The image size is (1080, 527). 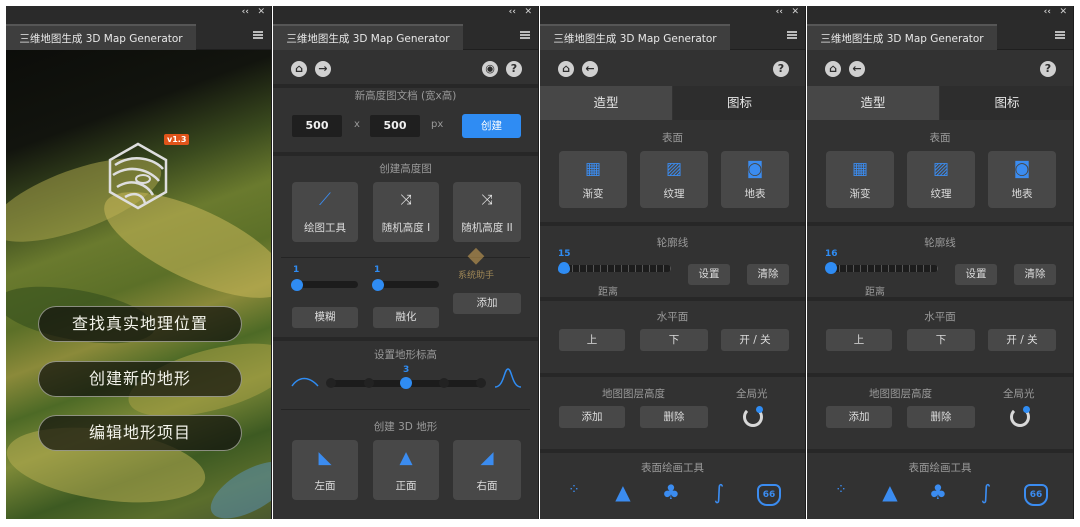 What do you see at coordinates (490, 69) in the screenshot?
I see `globe-icon: ◉` at bounding box center [490, 69].